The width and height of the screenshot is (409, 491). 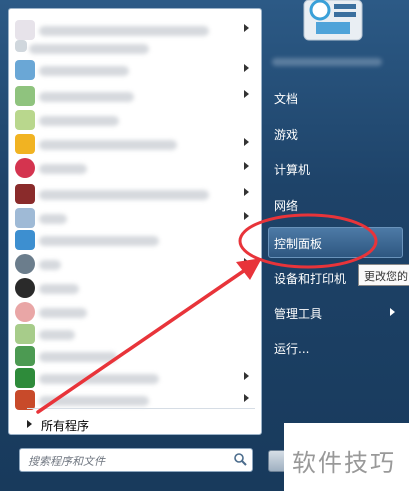 I want to click on menu-item-network: 网络, so click(x=334, y=204).